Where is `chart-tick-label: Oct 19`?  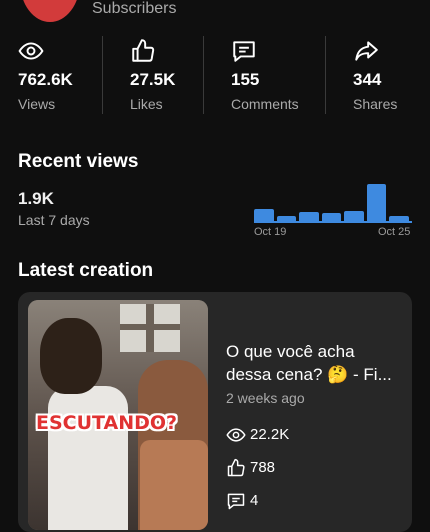 chart-tick-label: Oct 19 is located at coordinates (270, 232).